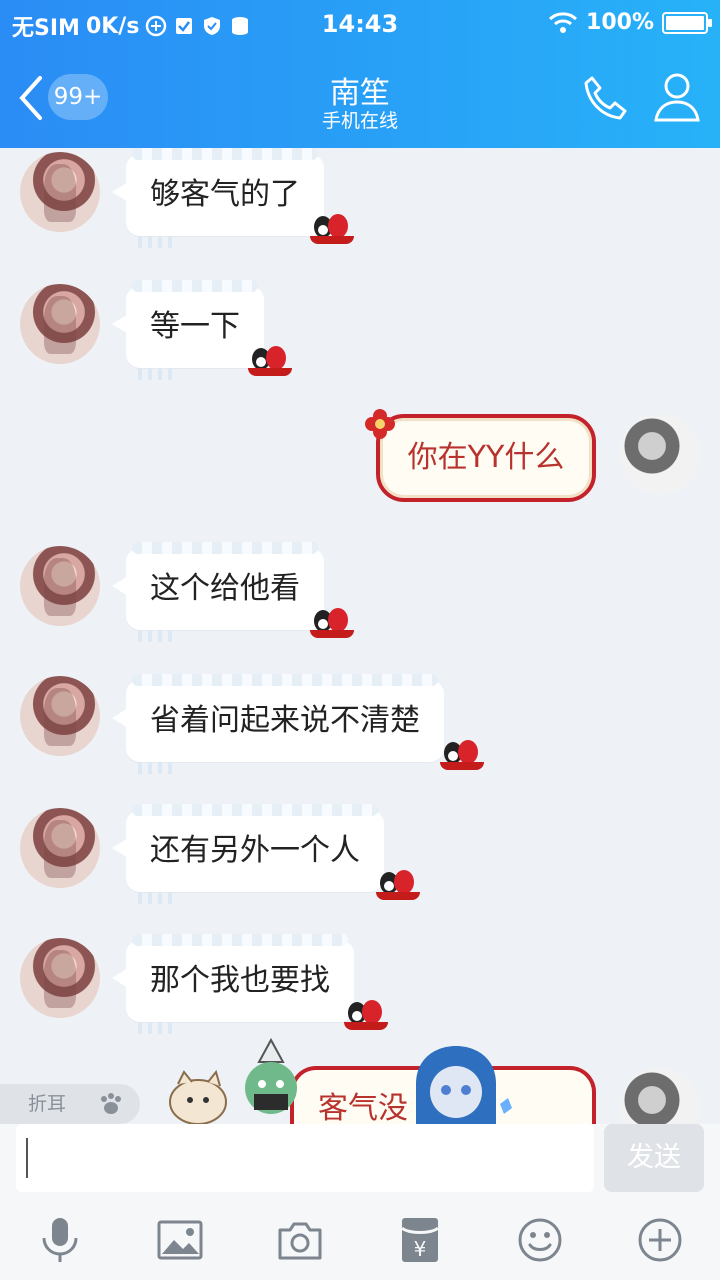  I want to click on status-bar: 无SIM 0K/s 14:43 100%, so click(360, 25).